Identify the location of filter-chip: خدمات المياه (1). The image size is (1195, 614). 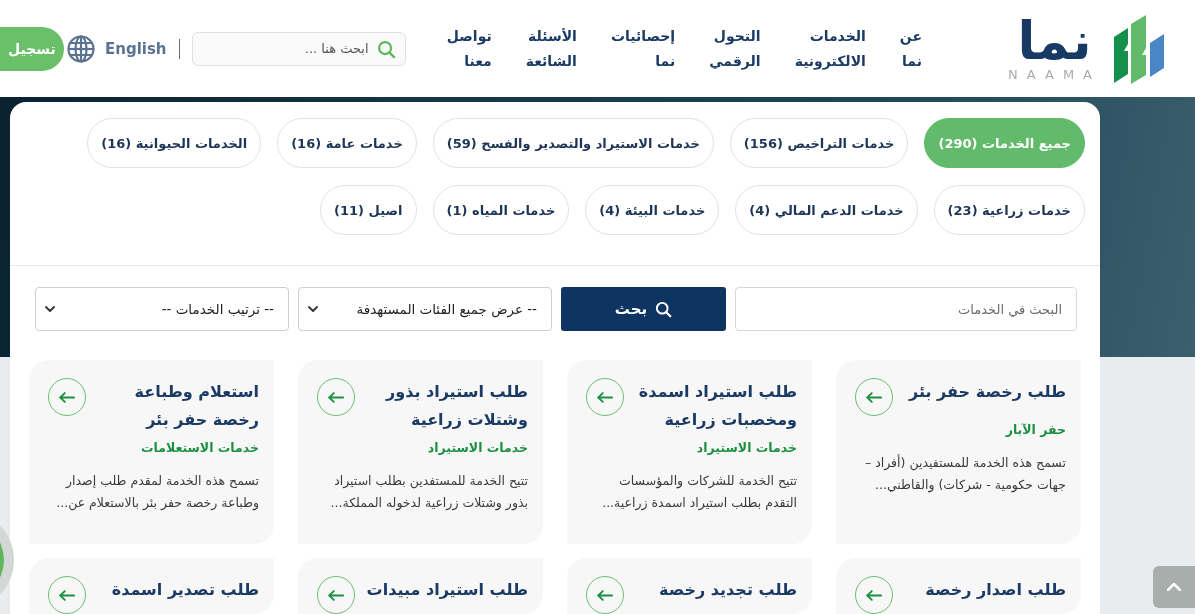
(501, 210).